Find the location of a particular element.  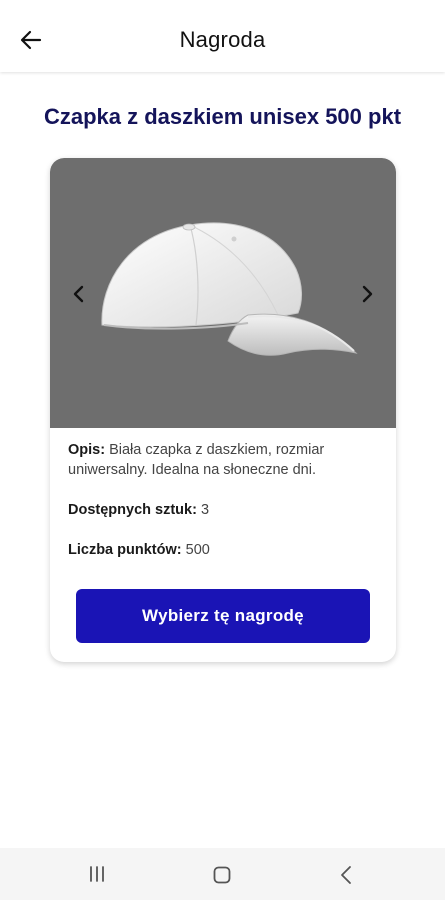

reward-title: Czapka z daszkiem unisex 500 pkt is located at coordinates (222, 116).